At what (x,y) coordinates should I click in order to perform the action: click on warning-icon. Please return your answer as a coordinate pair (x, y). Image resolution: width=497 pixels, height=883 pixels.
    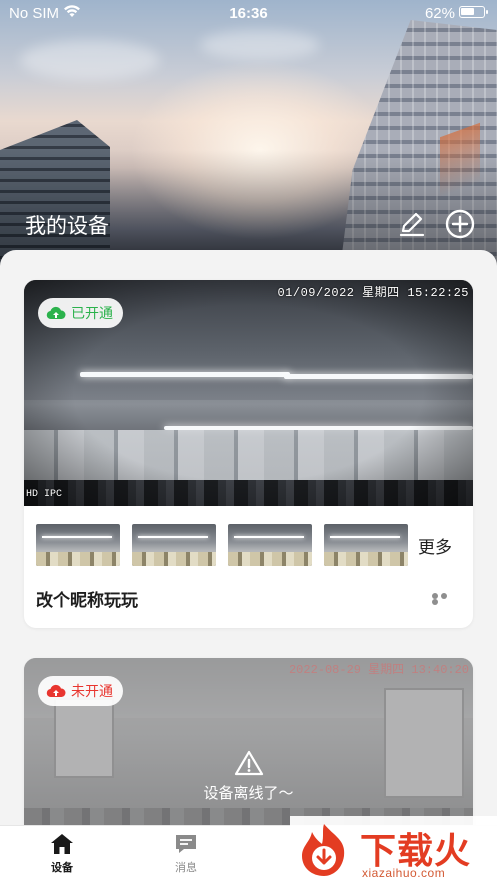
    Looking at the image, I should click on (248, 763).